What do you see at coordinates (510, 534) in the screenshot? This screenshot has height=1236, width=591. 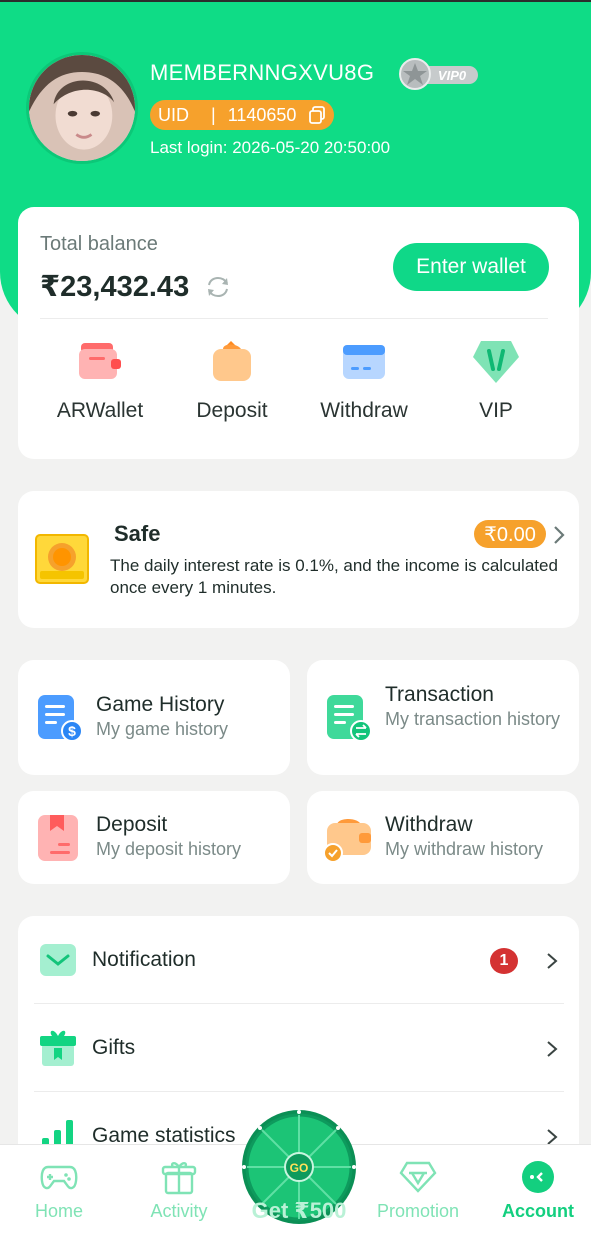 I see `safe-amount-badge: ₹0.00` at bounding box center [510, 534].